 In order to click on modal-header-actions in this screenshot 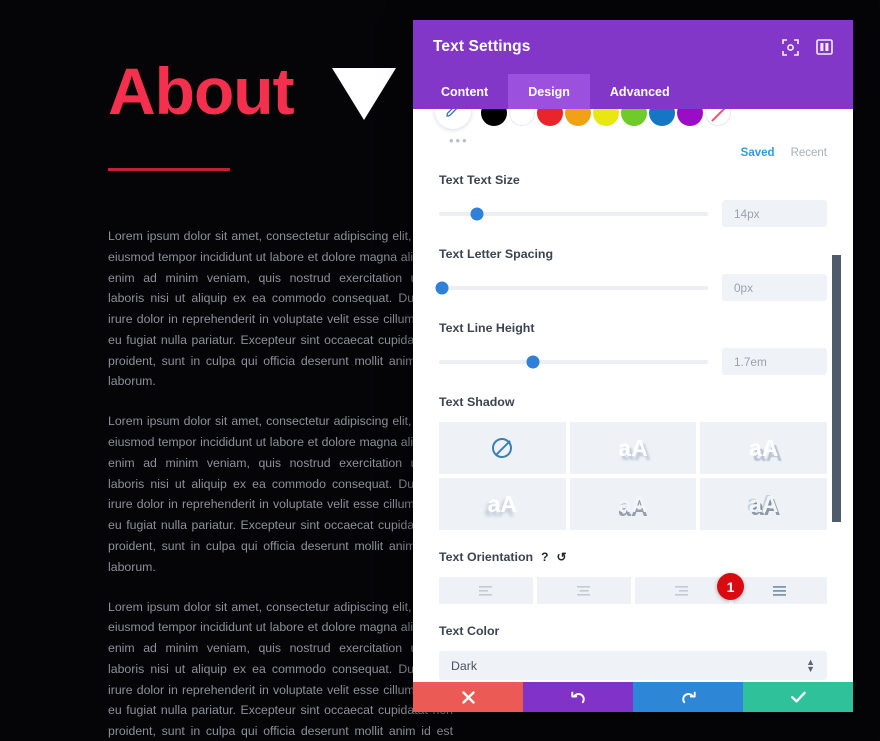, I will do `click(807, 47)`.